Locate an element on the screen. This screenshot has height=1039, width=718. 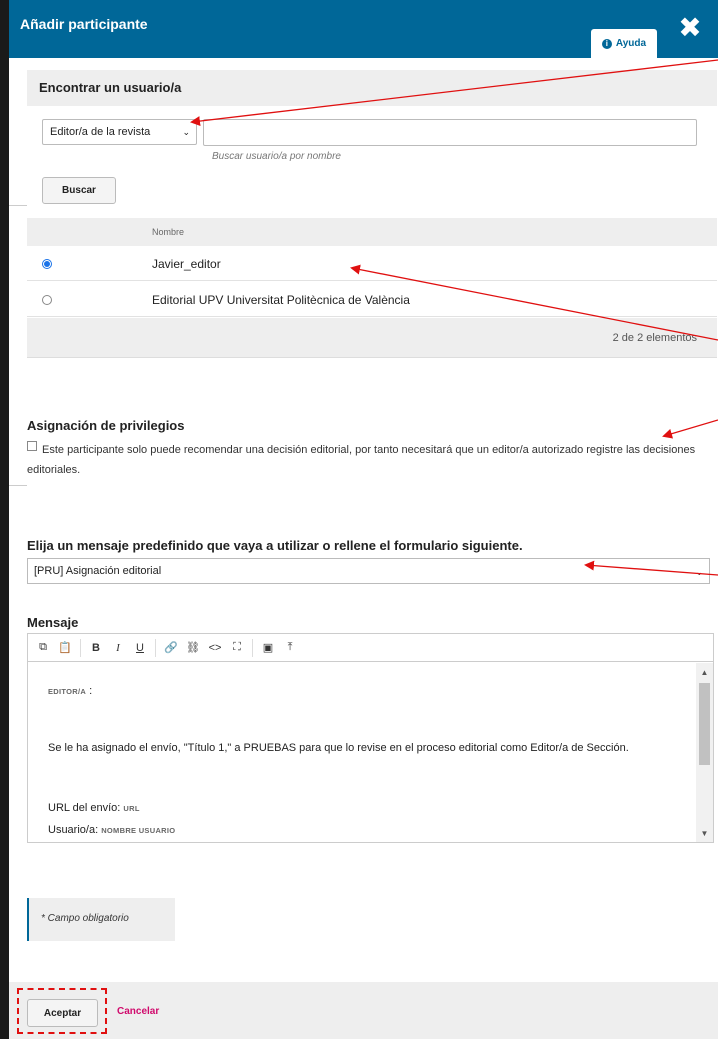
code-icon: <> is located at coordinates (215, 648).